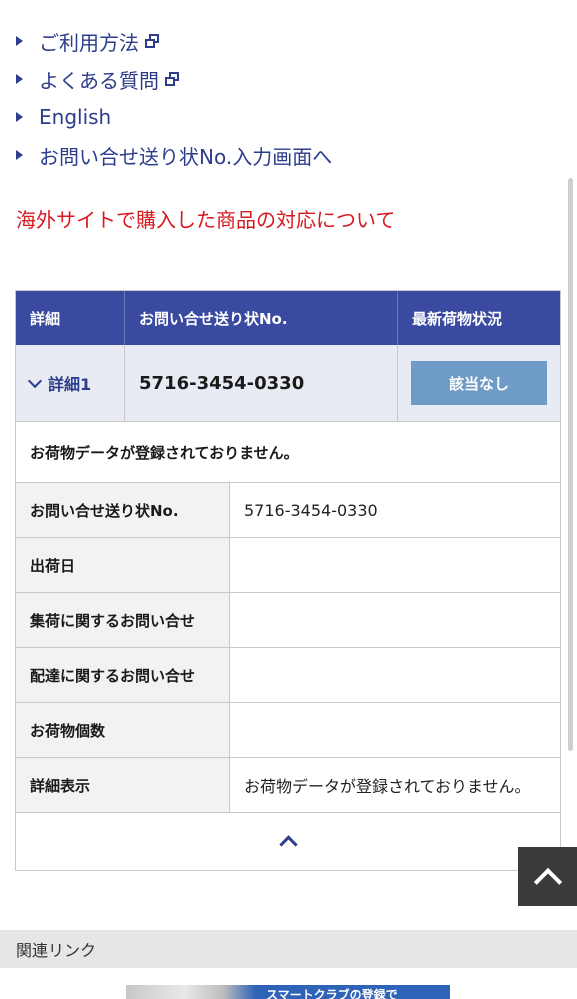 The height and width of the screenshot is (999, 577). I want to click on detail-label: 配達に関するお問い合せ, so click(123, 675).